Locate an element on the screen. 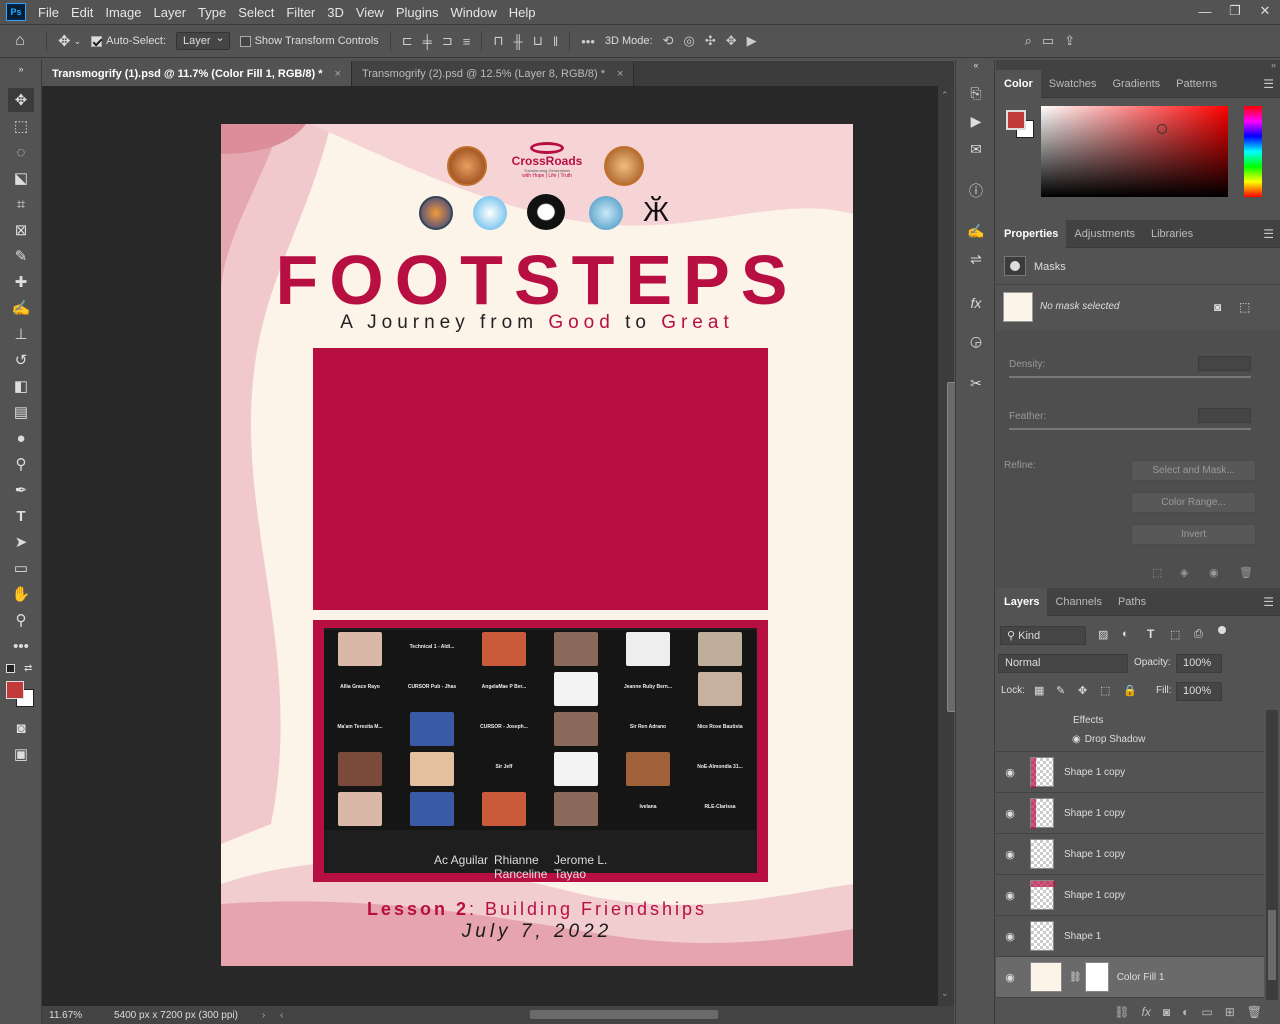 The image size is (1280, 1024). tab-gradients: Gradients is located at coordinates (1136, 84).